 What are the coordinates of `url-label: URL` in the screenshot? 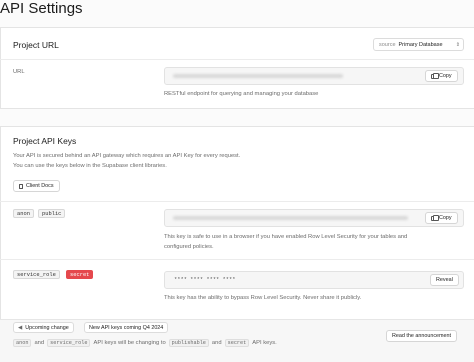 It's located at (19, 72).